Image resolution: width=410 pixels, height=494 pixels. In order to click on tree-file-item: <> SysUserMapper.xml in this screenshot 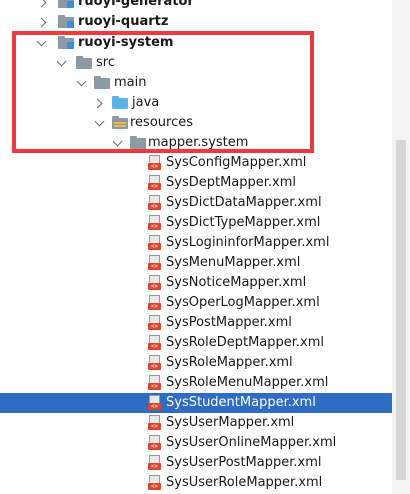, I will do `click(196, 423)`.